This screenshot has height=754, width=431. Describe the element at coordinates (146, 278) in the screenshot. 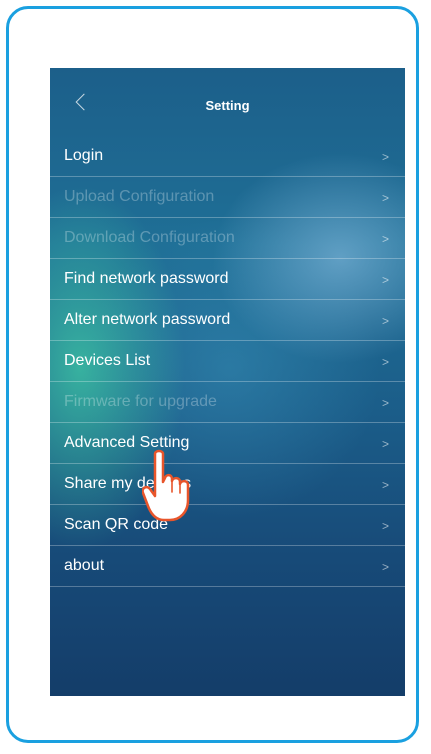

I see `menu-item-label: Find network password` at that location.